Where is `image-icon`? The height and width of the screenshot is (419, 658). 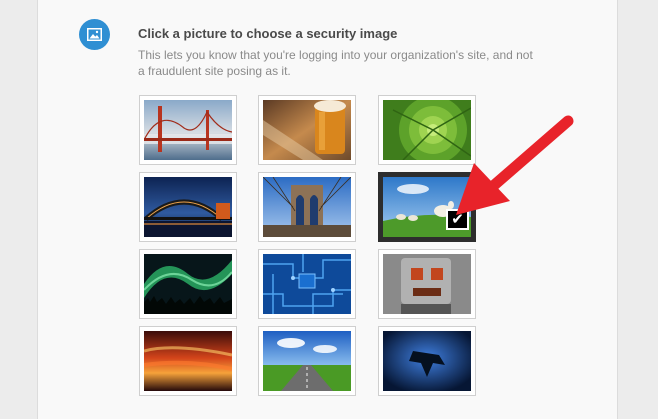 image-icon is located at coordinates (94, 34).